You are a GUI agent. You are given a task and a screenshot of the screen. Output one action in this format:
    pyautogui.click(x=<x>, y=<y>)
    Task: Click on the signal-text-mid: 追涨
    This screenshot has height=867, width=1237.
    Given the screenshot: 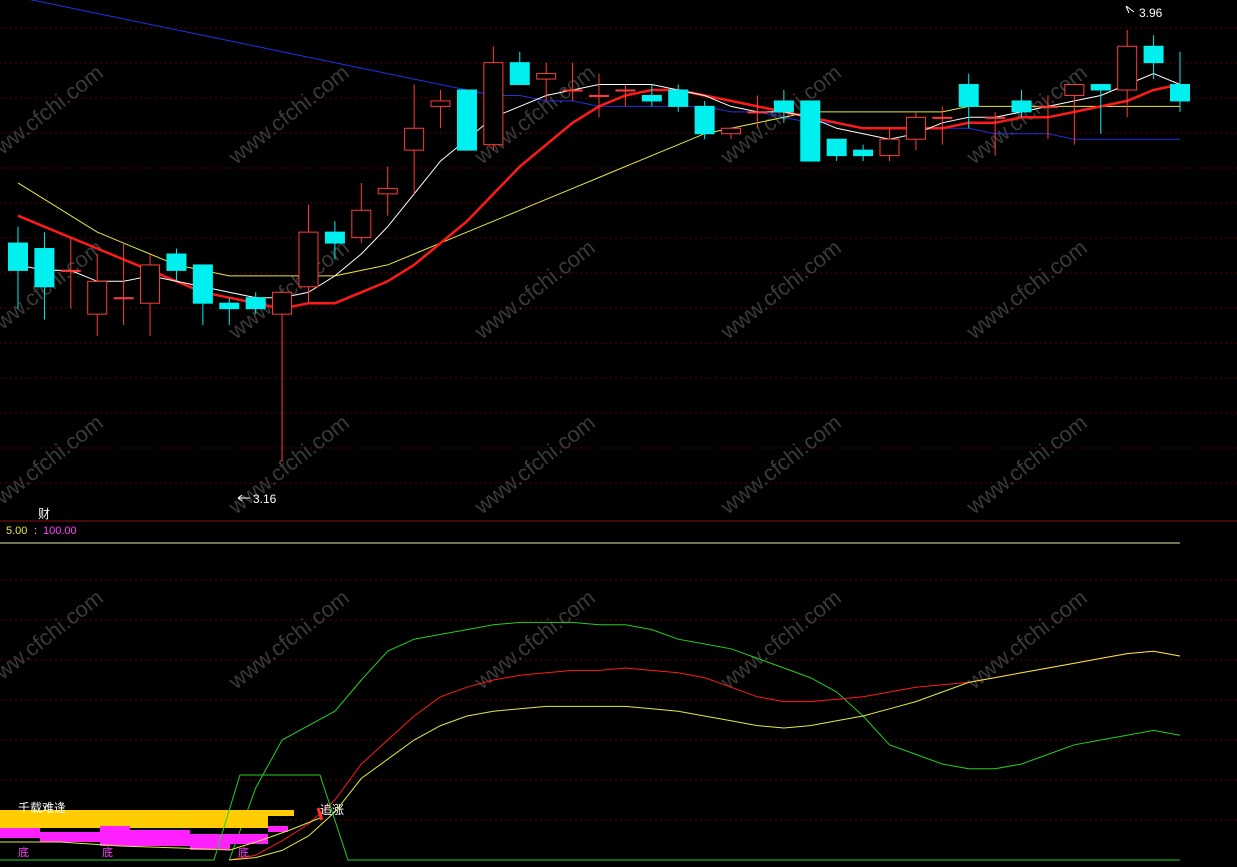 What is the action you would take?
    pyautogui.click(x=332, y=809)
    